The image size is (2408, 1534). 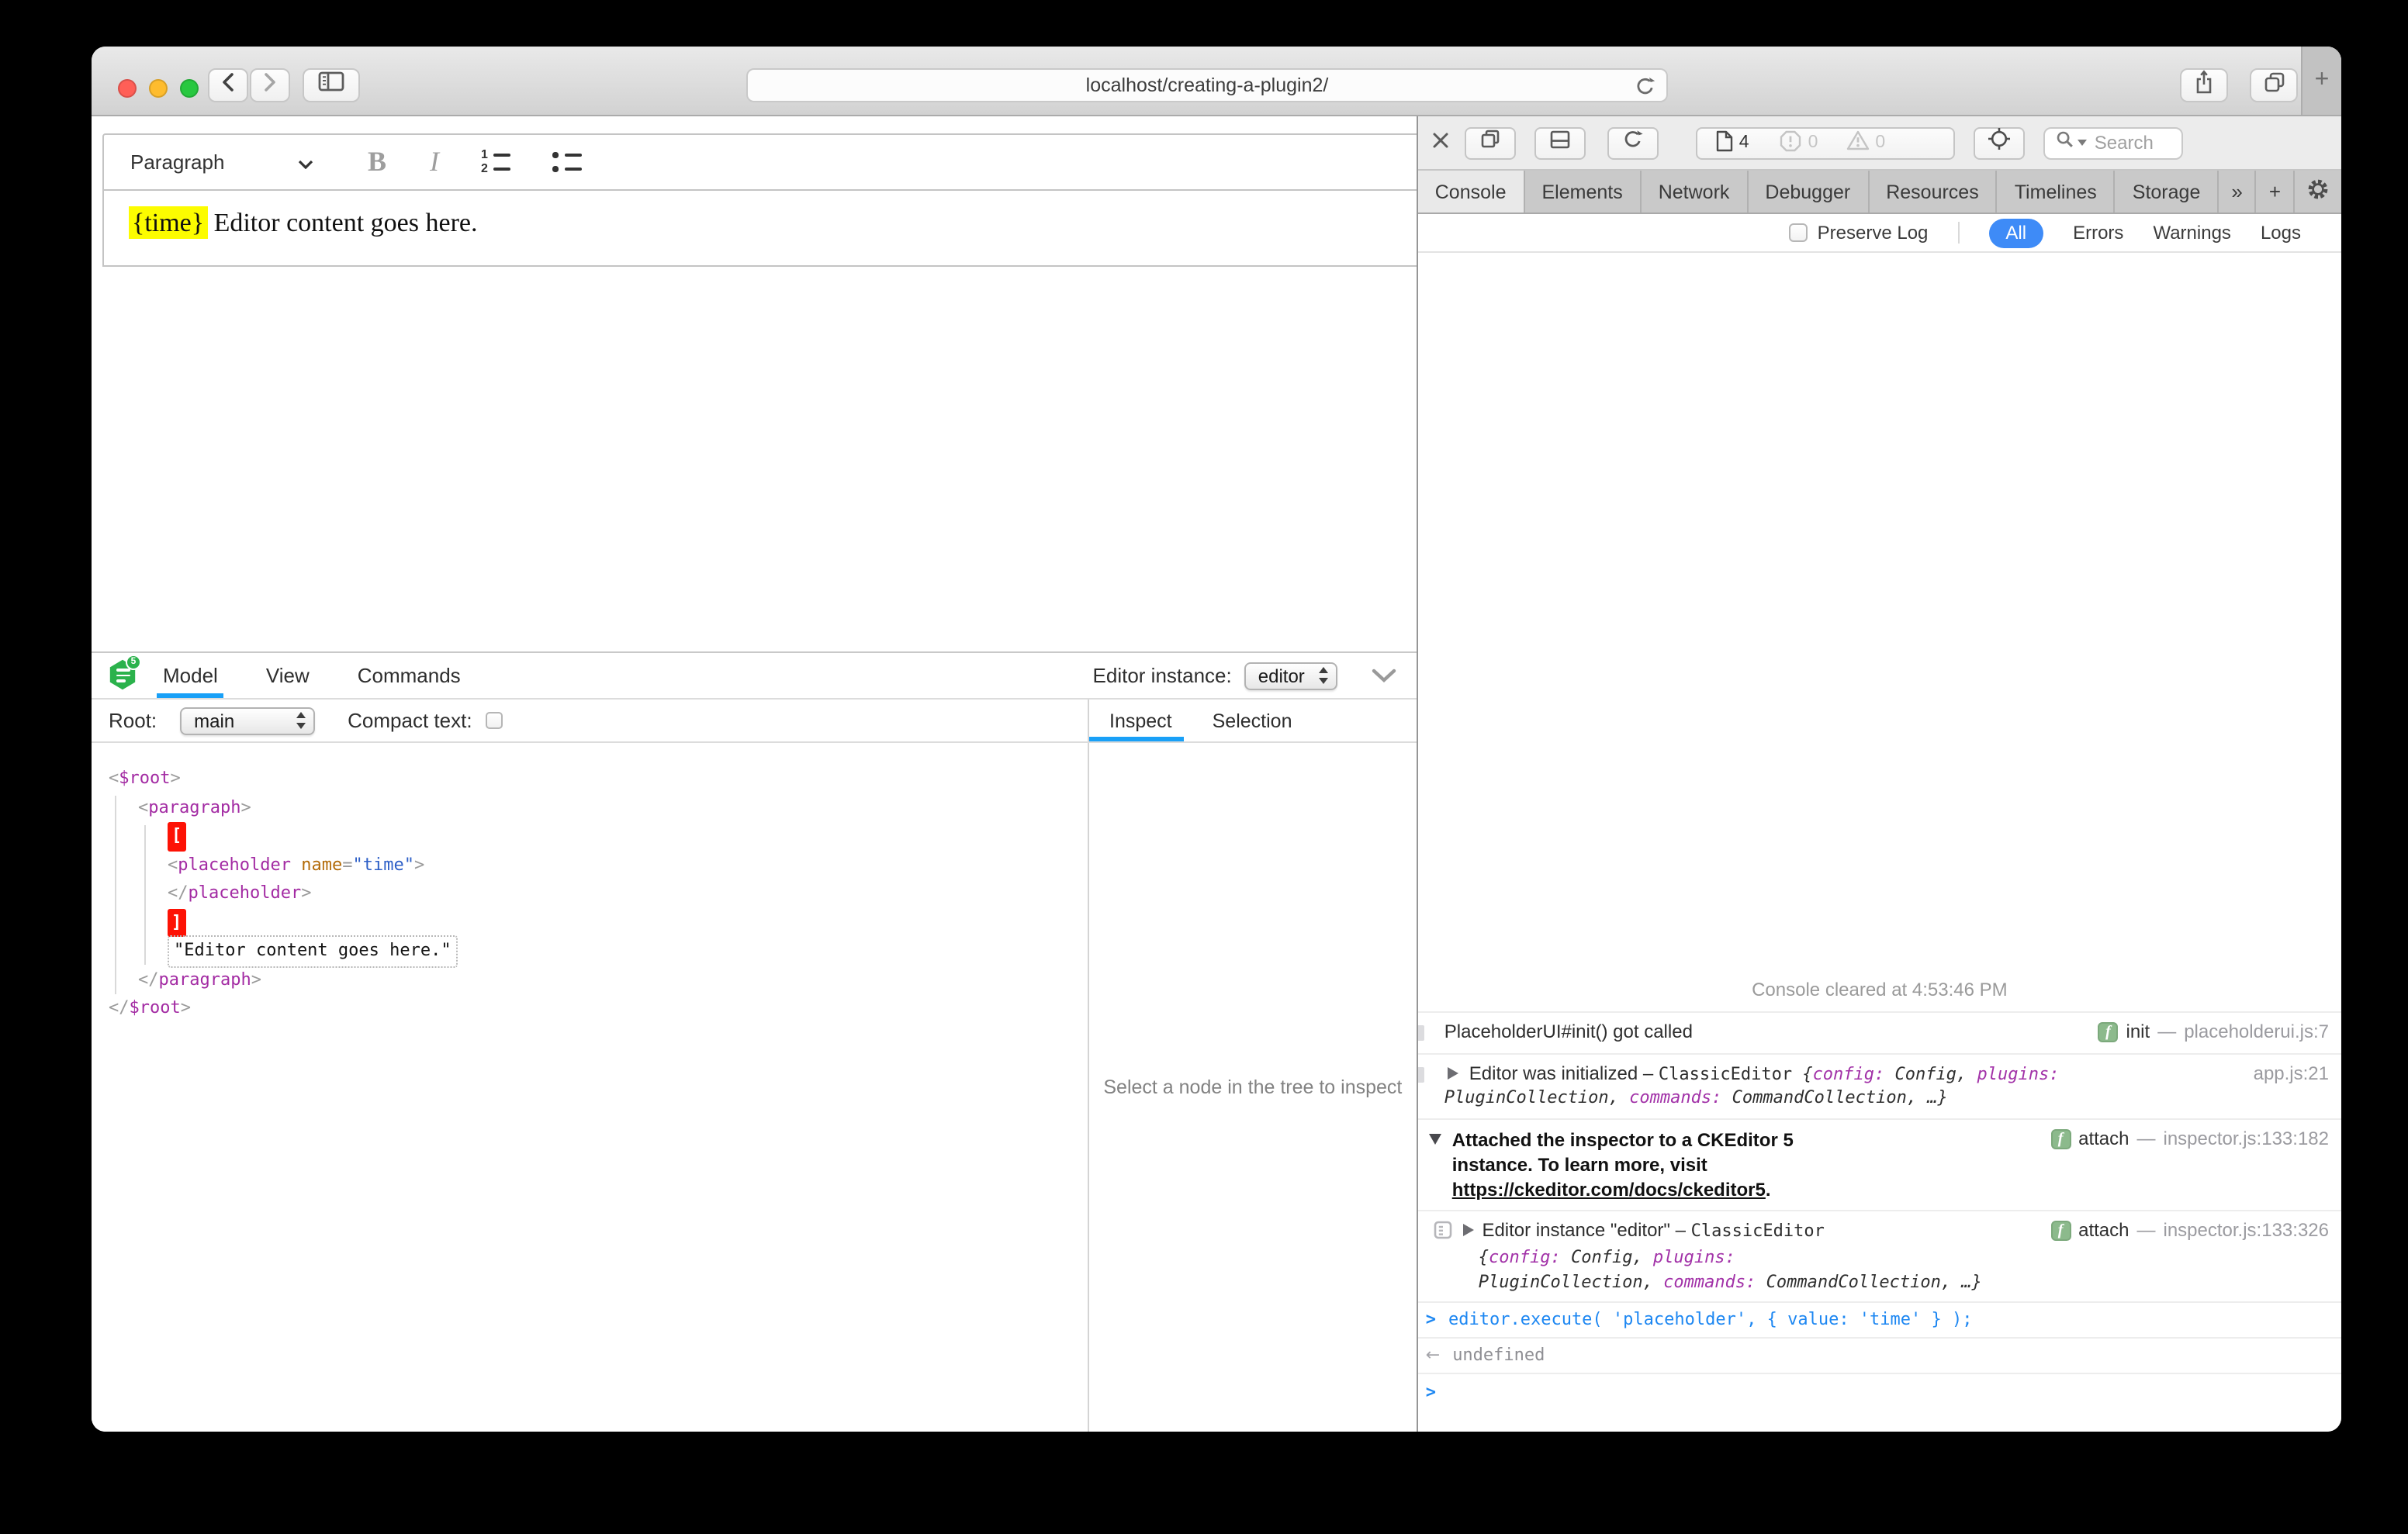 What do you see at coordinates (2082, 143) in the screenshot?
I see `search-options-caret-icon` at bounding box center [2082, 143].